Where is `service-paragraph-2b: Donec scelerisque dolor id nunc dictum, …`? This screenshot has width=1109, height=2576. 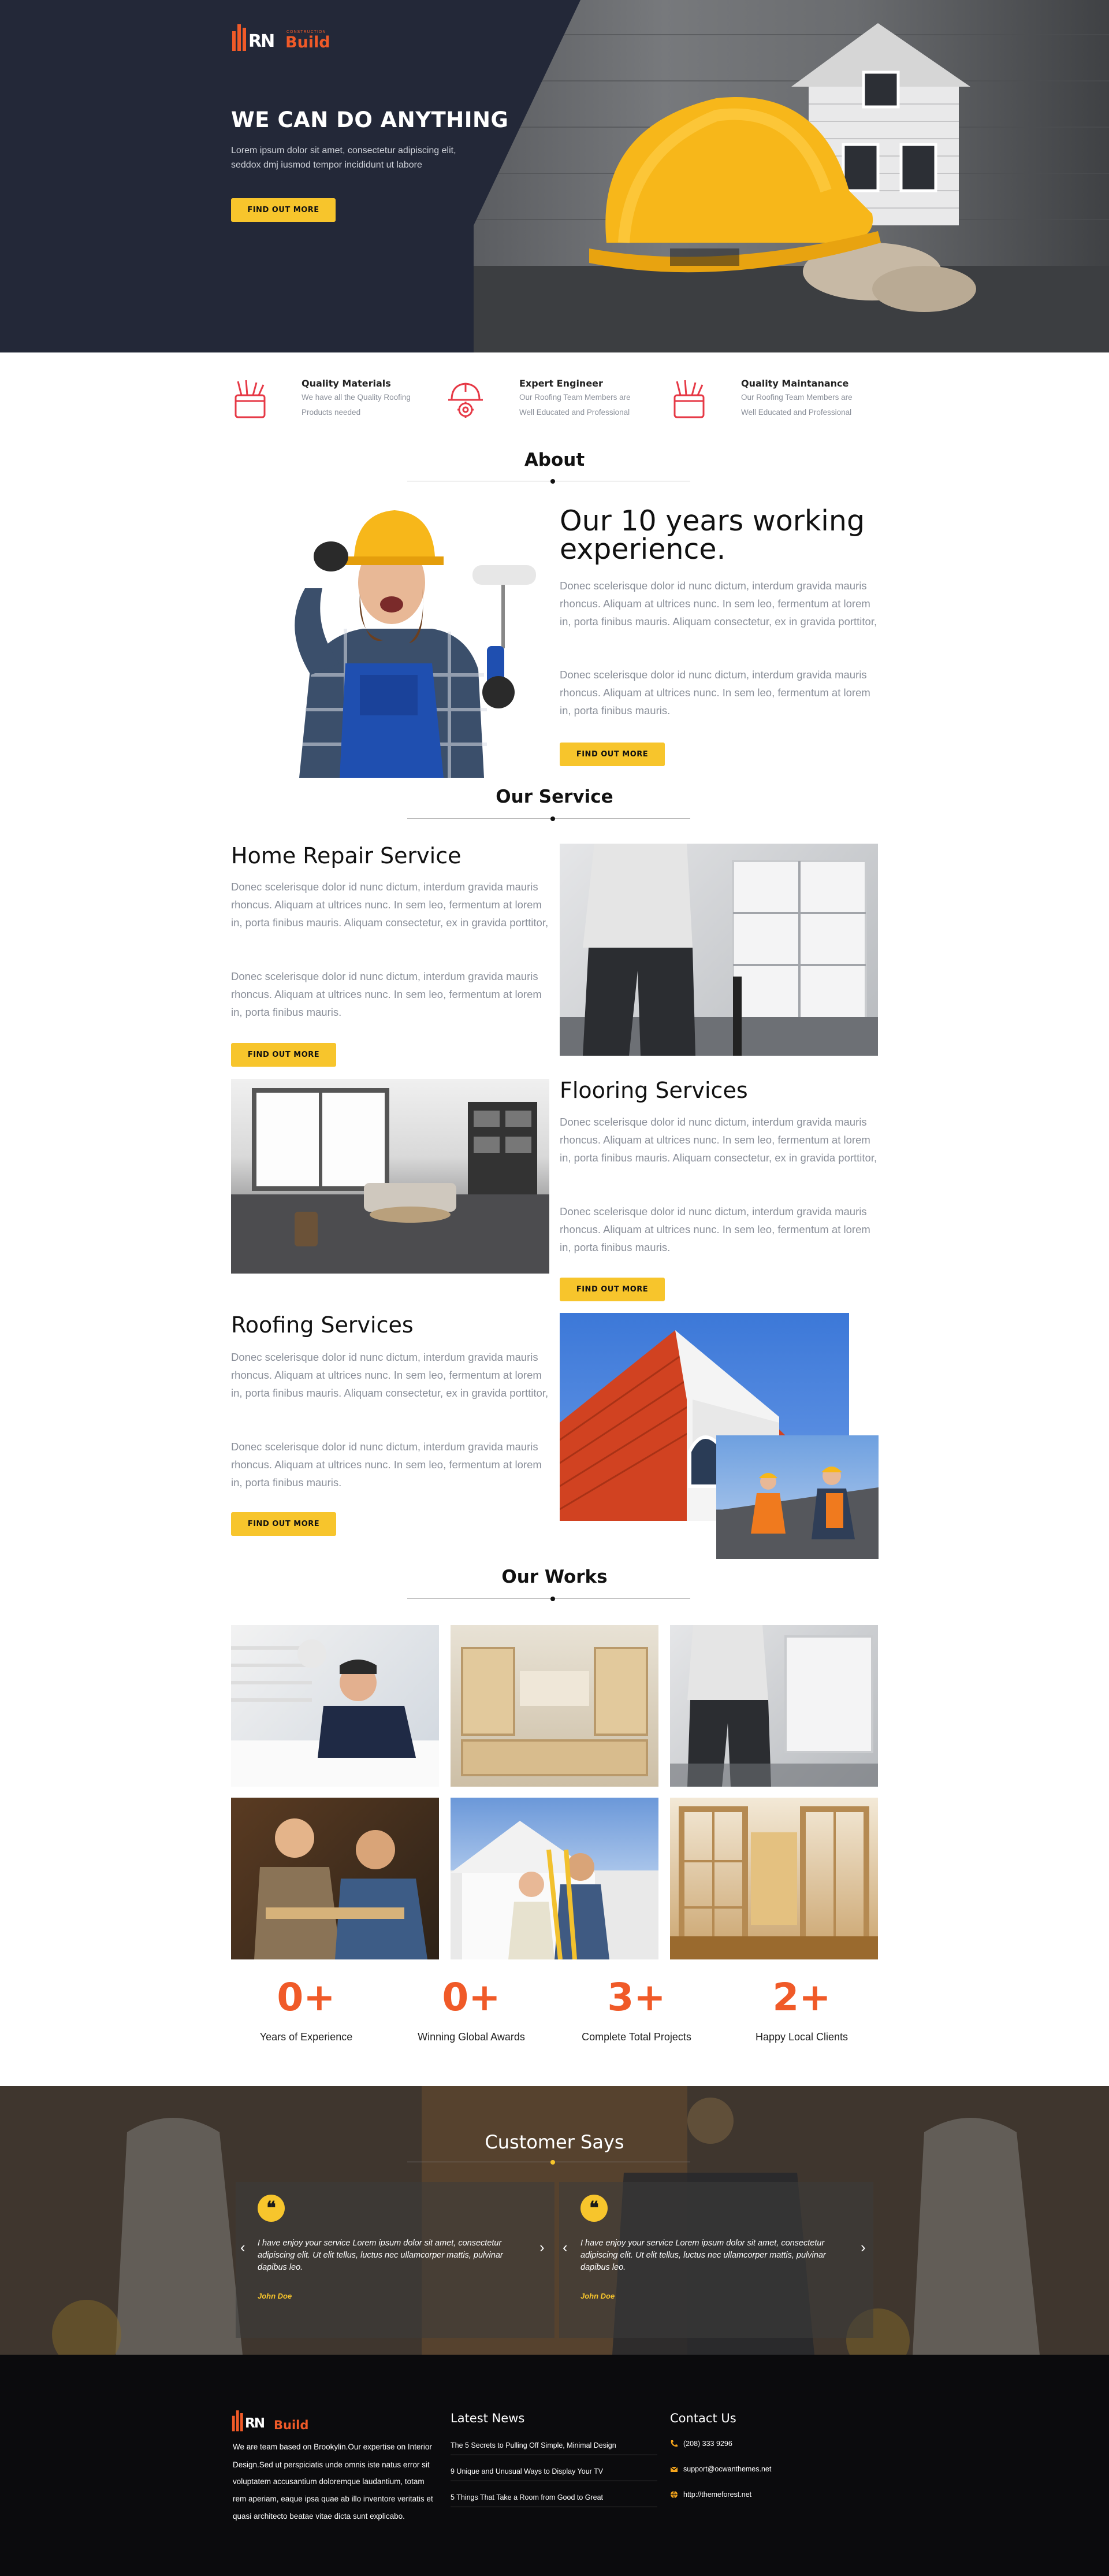 service-paragraph-2b: Donec scelerisque dolor id nunc dictum, … is located at coordinates (715, 1229).